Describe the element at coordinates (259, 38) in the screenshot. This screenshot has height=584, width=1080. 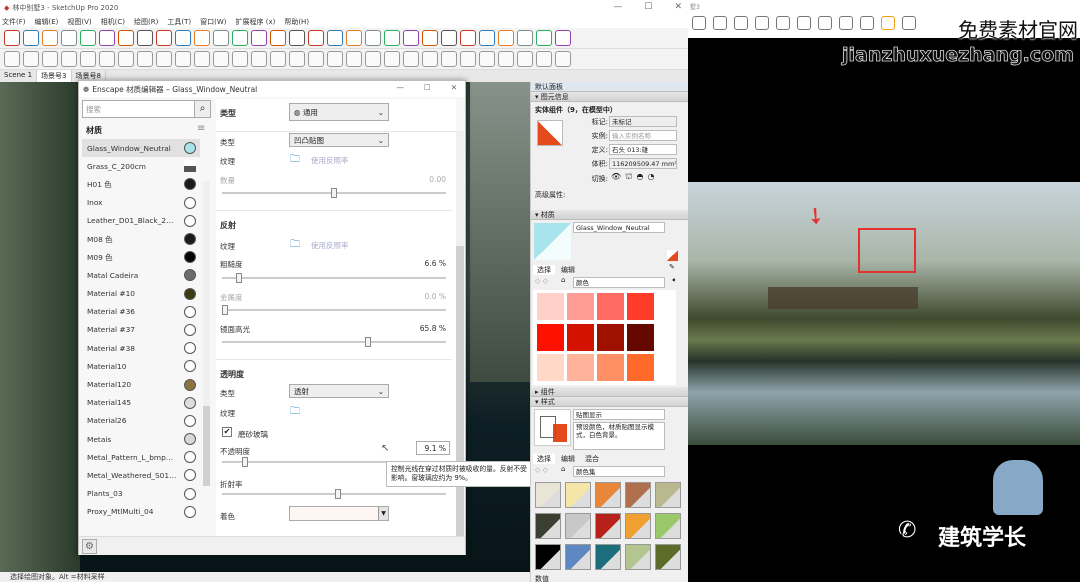
I see `orbit-icon` at that location.